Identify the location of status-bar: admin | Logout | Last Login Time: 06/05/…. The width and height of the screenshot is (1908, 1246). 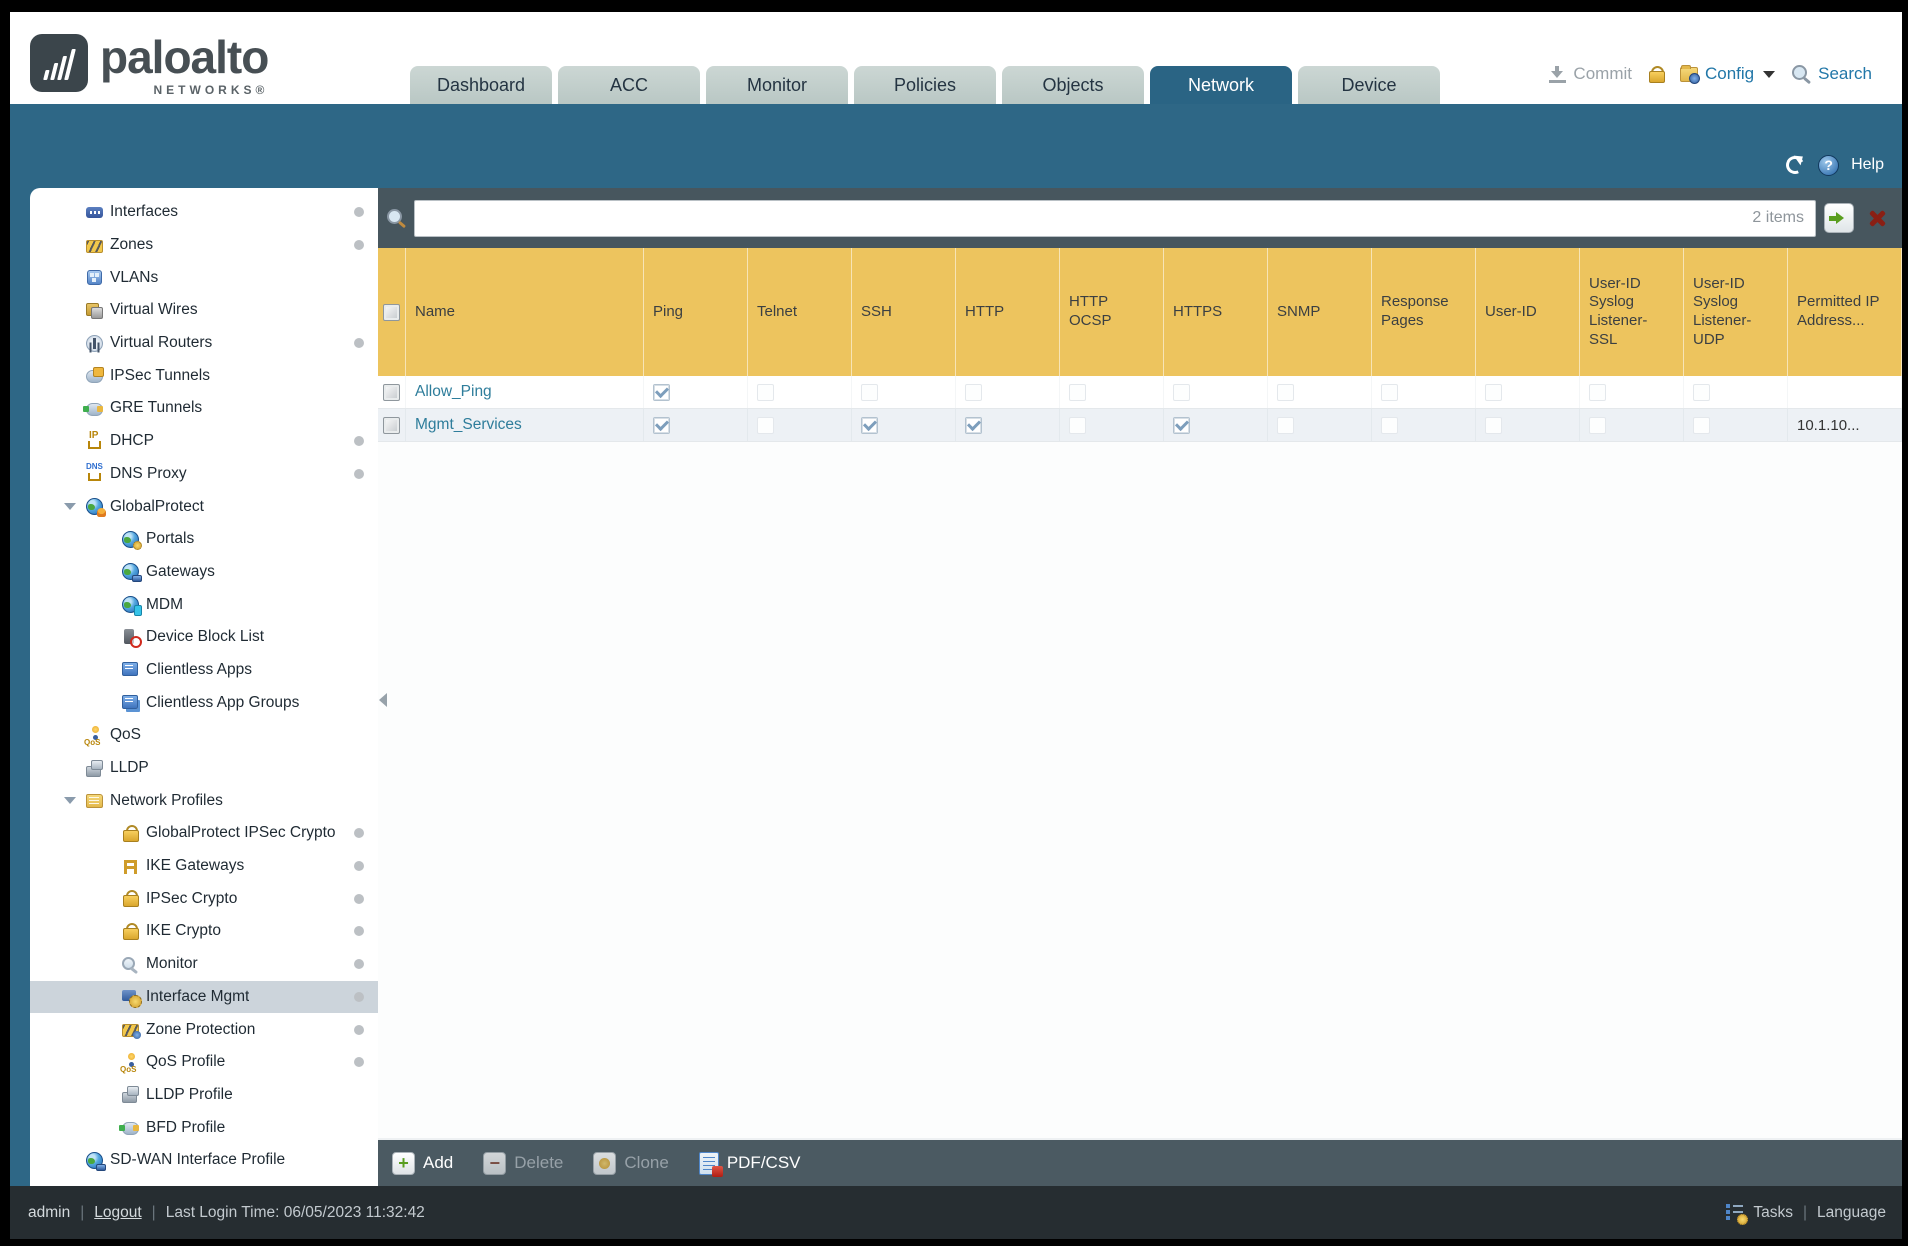
(956, 1212).